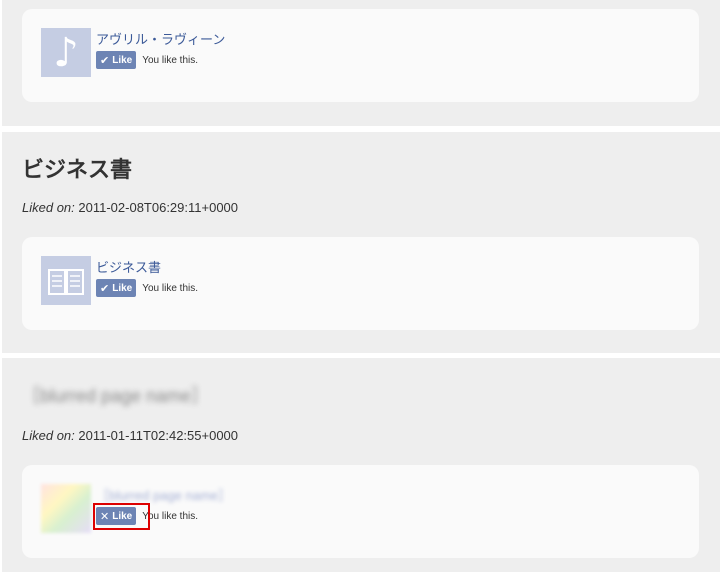  What do you see at coordinates (77, 169) in the screenshot?
I see `section-heading: ビジネス書` at bounding box center [77, 169].